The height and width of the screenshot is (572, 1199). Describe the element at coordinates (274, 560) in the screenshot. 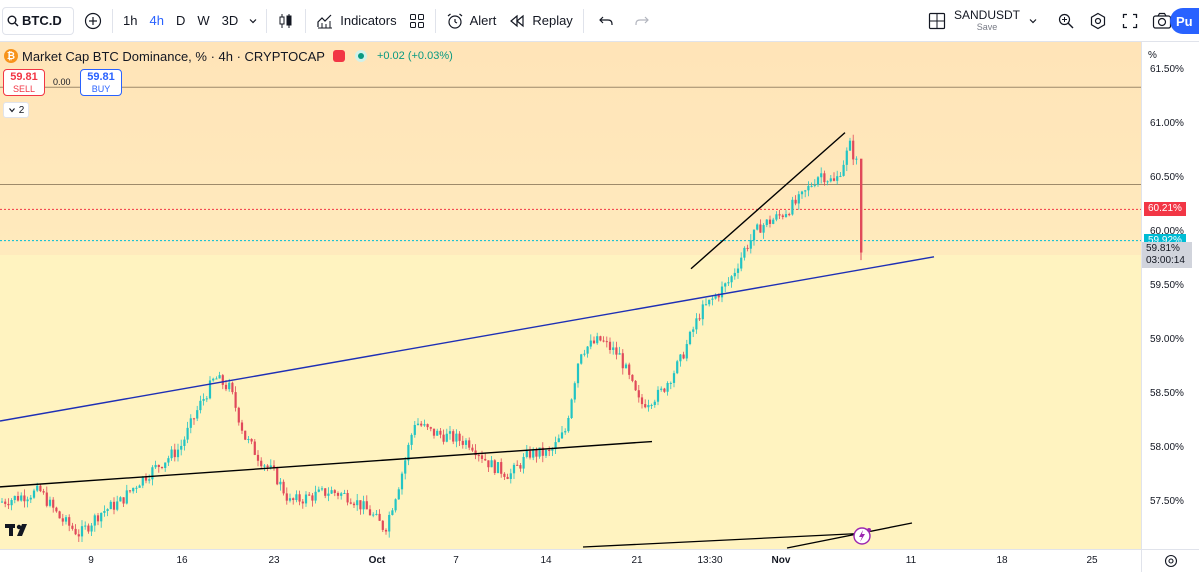

I see `time-tick: 23` at that location.